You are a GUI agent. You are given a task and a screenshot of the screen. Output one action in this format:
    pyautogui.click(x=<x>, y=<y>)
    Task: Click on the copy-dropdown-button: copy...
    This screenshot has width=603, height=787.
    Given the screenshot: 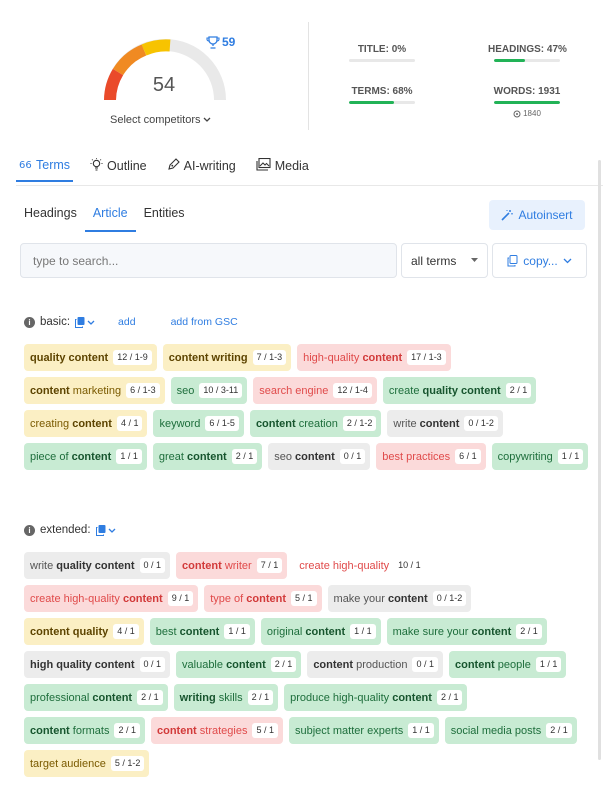 What is the action you would take?
    pyautogui.click(x=539, y=260)
    